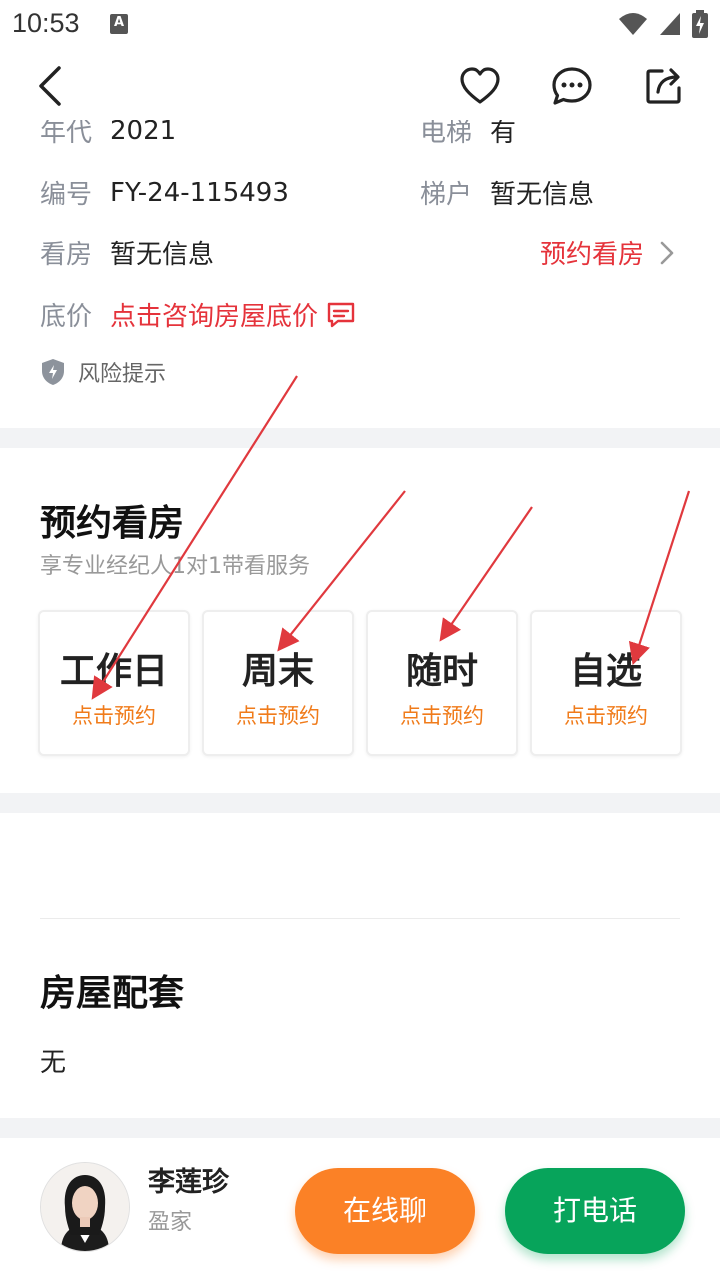 This screenshot has height=1280, width=720. I want to click on shield-icon, so click(53, 372).